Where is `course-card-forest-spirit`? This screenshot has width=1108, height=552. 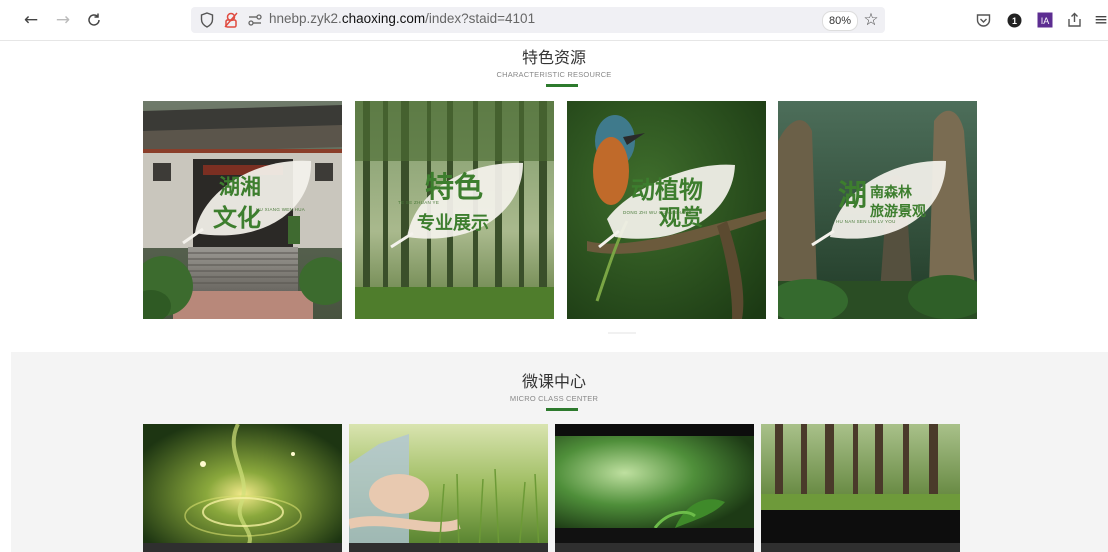
course-card-forest-spirit is located at coordinates (242, 488).